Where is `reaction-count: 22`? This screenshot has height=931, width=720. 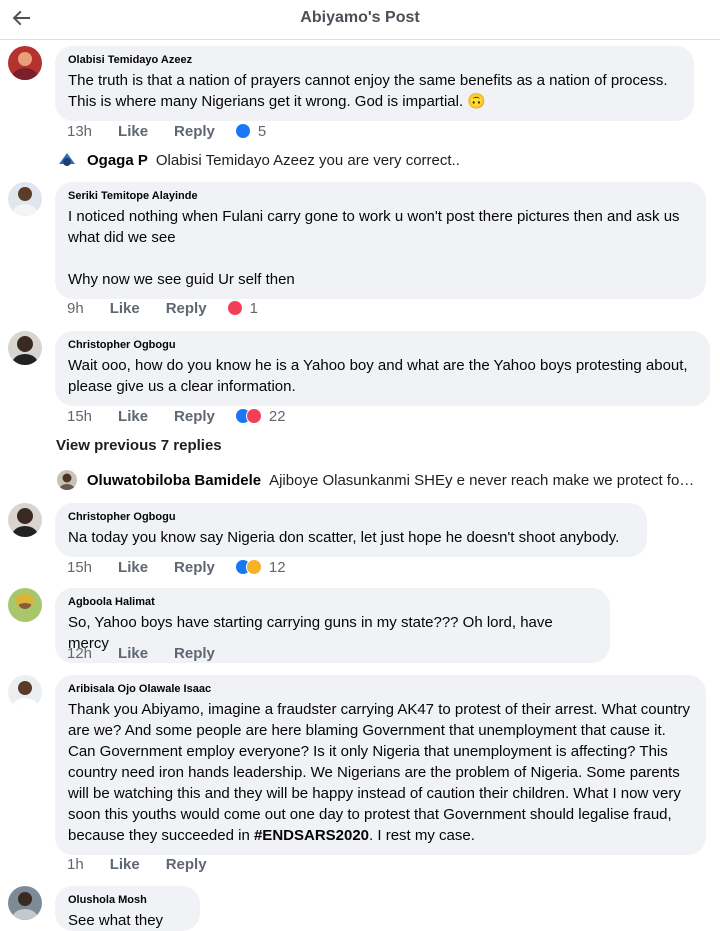 reaction-count: 22 is located at coordinates (277, 416).